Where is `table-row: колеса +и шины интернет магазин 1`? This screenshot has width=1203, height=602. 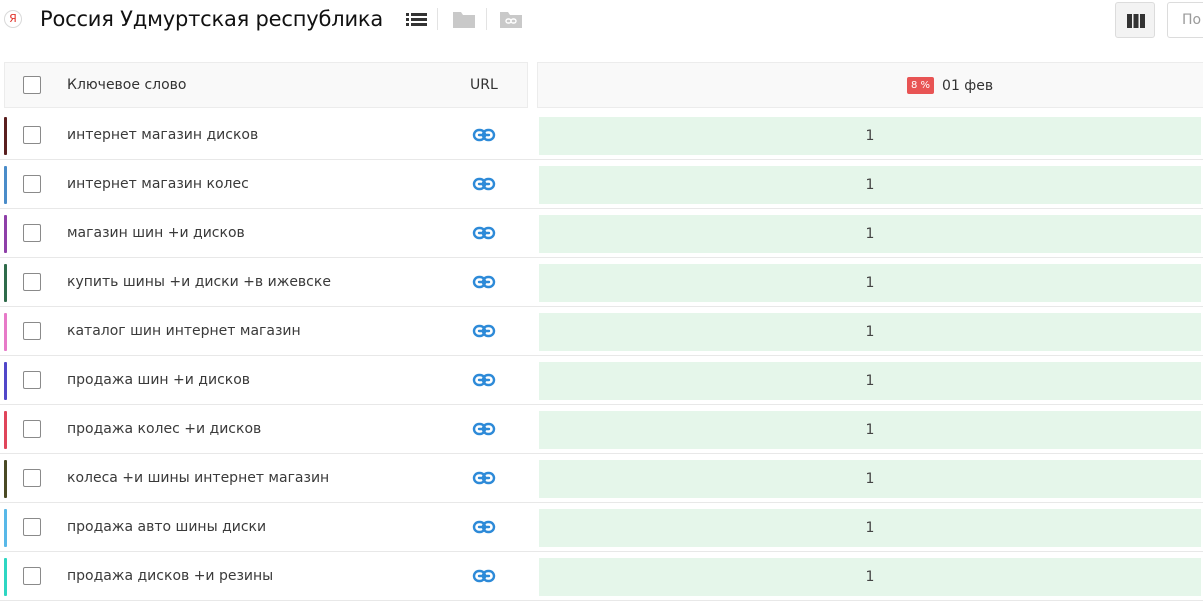
table-row: колеса +и шины интернет магазин 1 is located at coordinates (601, 478).